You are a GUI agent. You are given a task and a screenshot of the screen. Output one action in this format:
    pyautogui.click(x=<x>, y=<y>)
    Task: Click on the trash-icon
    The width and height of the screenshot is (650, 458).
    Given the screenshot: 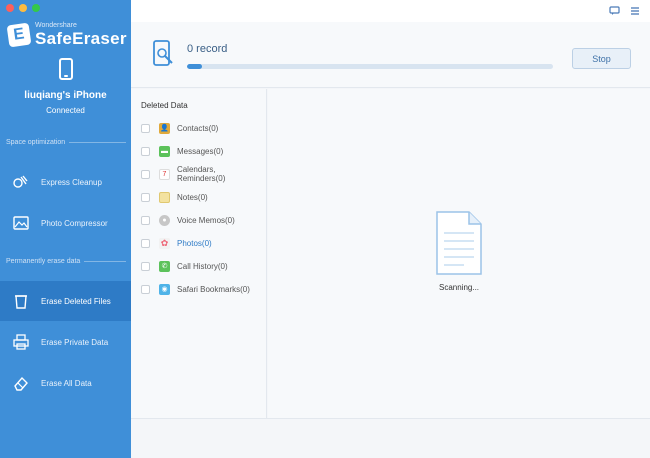 What is the action you would take?
    pyautogui.click(x=21, y=301)
    